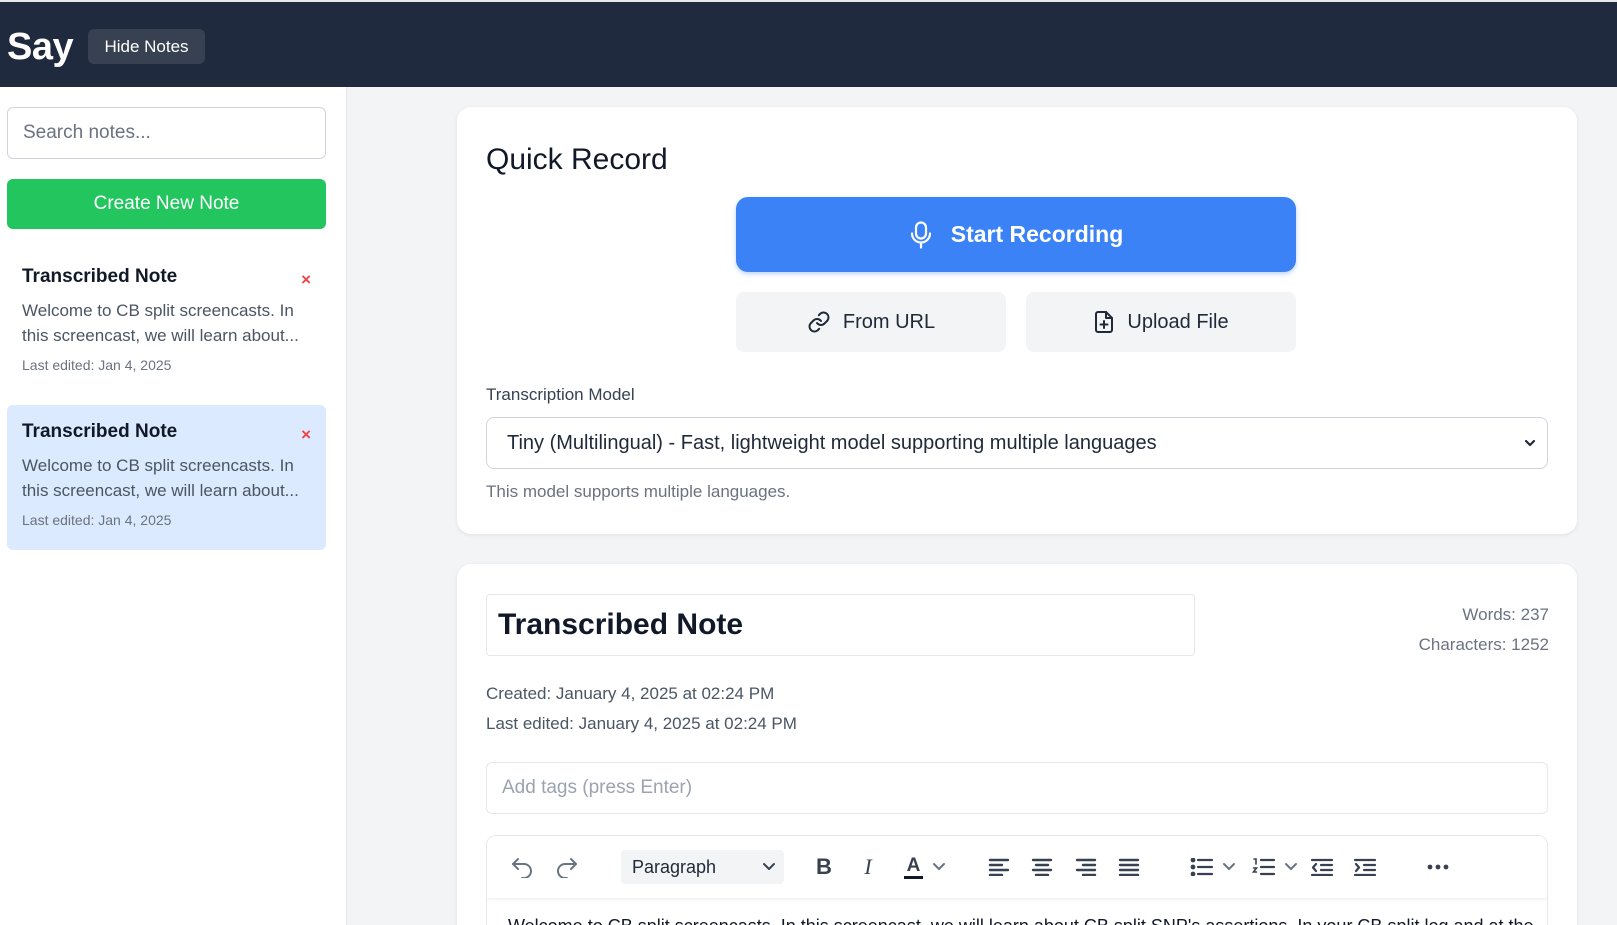 This screenshot has height=925, width=1617. Describe the element at coordinates (577, 159) in the screenshot. I see `quick-record-title: Quick Record` at that location.